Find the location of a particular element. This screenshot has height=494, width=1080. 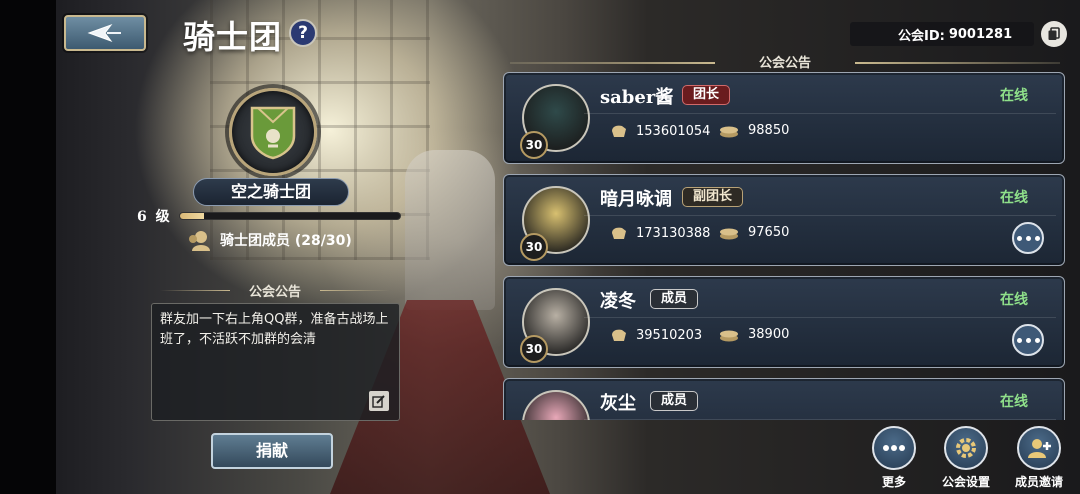

invite-icon is located at coordinates (1039, 448).